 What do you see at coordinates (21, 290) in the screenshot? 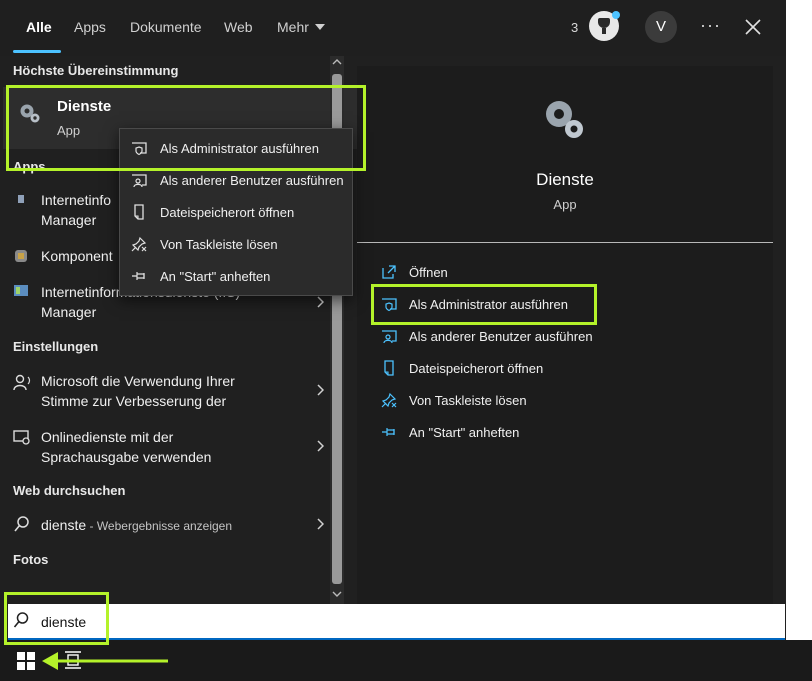
I see `iis-manager-icon` at bounding box center [21, 290].